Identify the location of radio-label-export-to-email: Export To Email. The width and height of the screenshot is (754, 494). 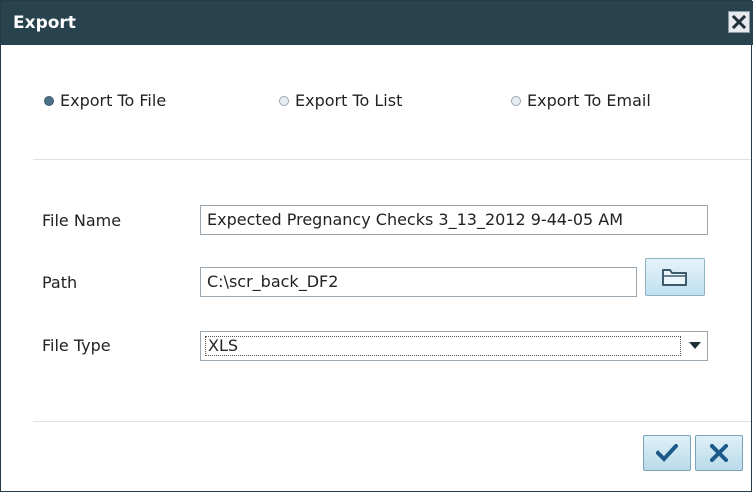
(589, 100).